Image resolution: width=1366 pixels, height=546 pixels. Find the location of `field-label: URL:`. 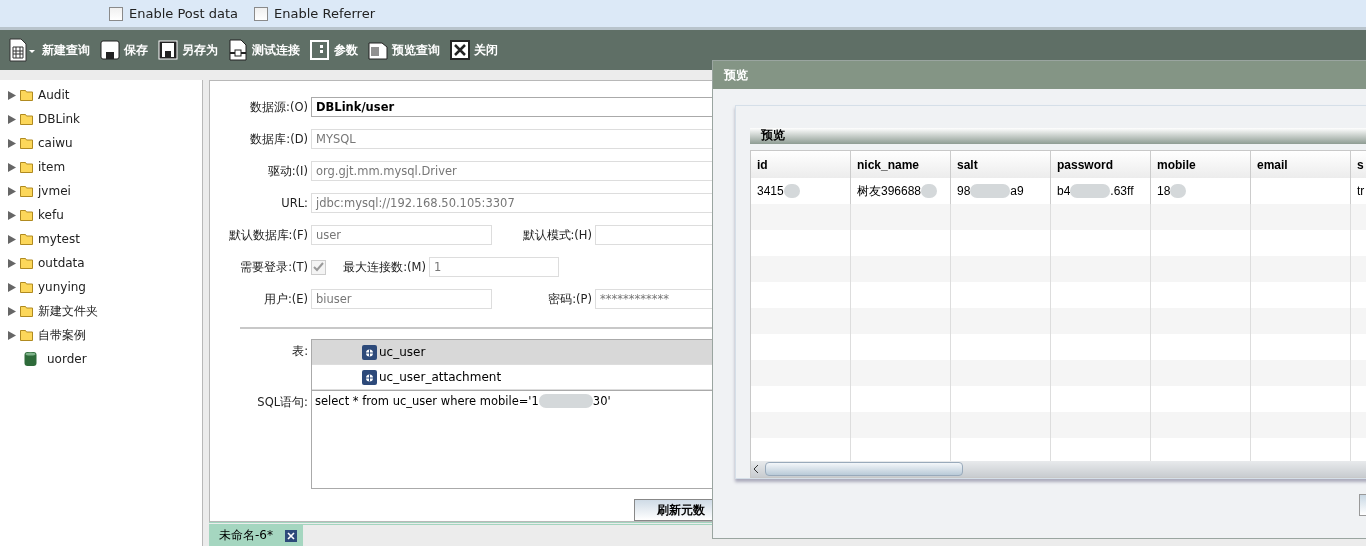

field-label: URL: is located at coordinates (294, 203).